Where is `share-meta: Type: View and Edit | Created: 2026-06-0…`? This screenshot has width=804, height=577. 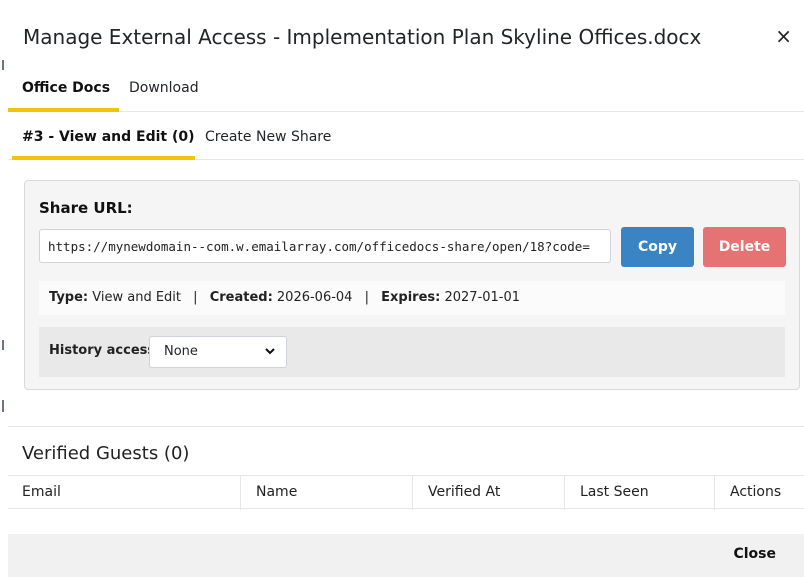
share-meta: Type: View and Edit | Created: 2026-06-0… is located at coordinates (412, 298).